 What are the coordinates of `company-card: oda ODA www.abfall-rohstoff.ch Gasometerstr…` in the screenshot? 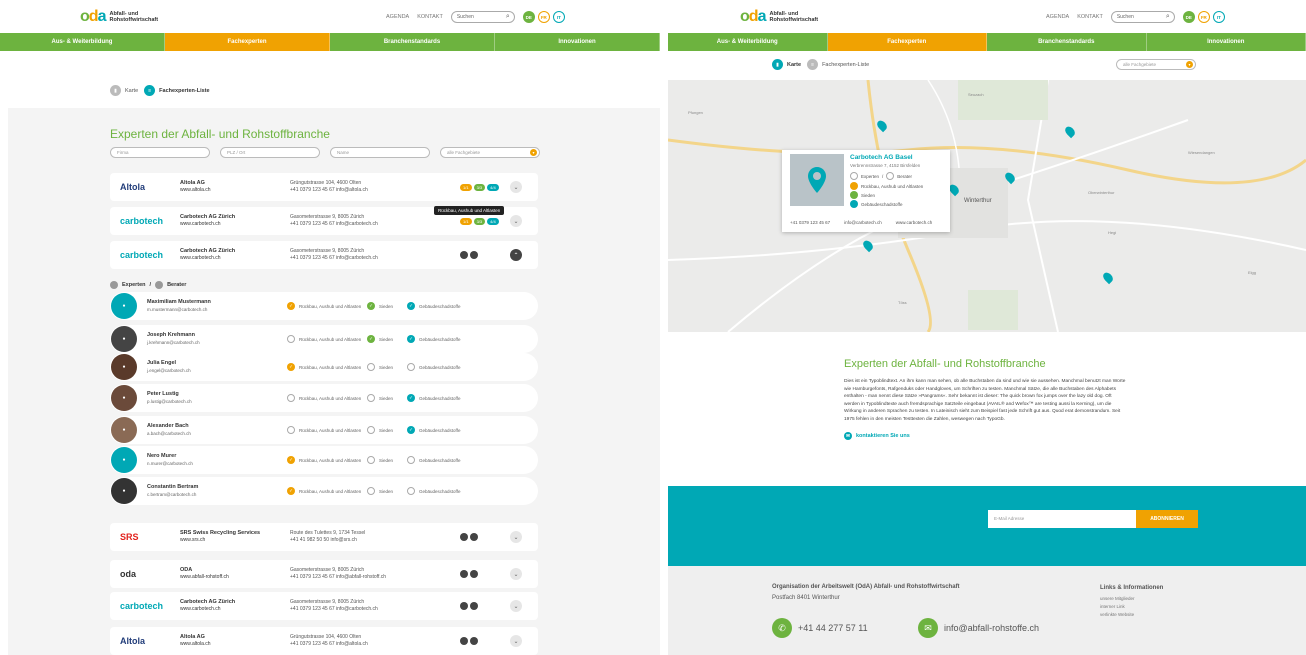 It's located at (324, 574).